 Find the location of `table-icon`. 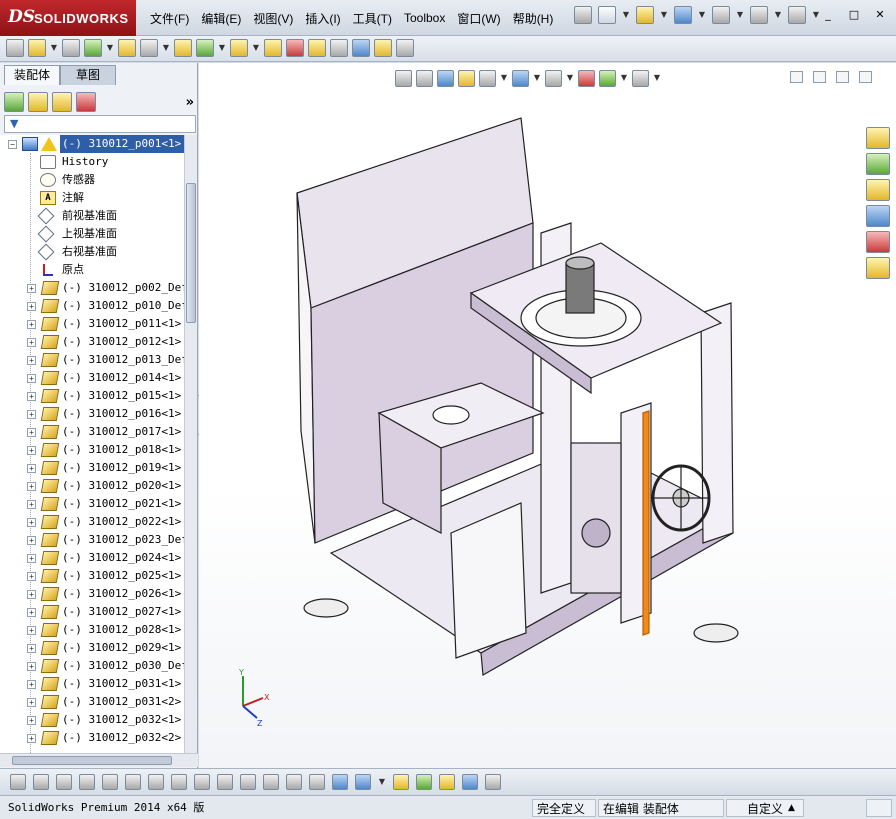

table-icon is located at coordinates (493, 782).